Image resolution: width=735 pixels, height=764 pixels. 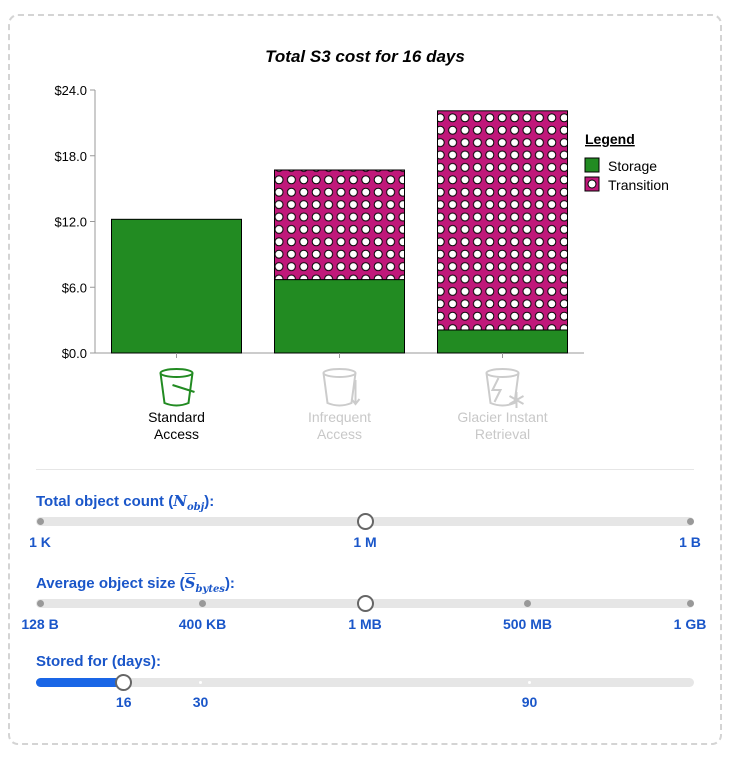 I want to click on object-size-label: Average object size (Sbytes):, so click(x=135, y=584).